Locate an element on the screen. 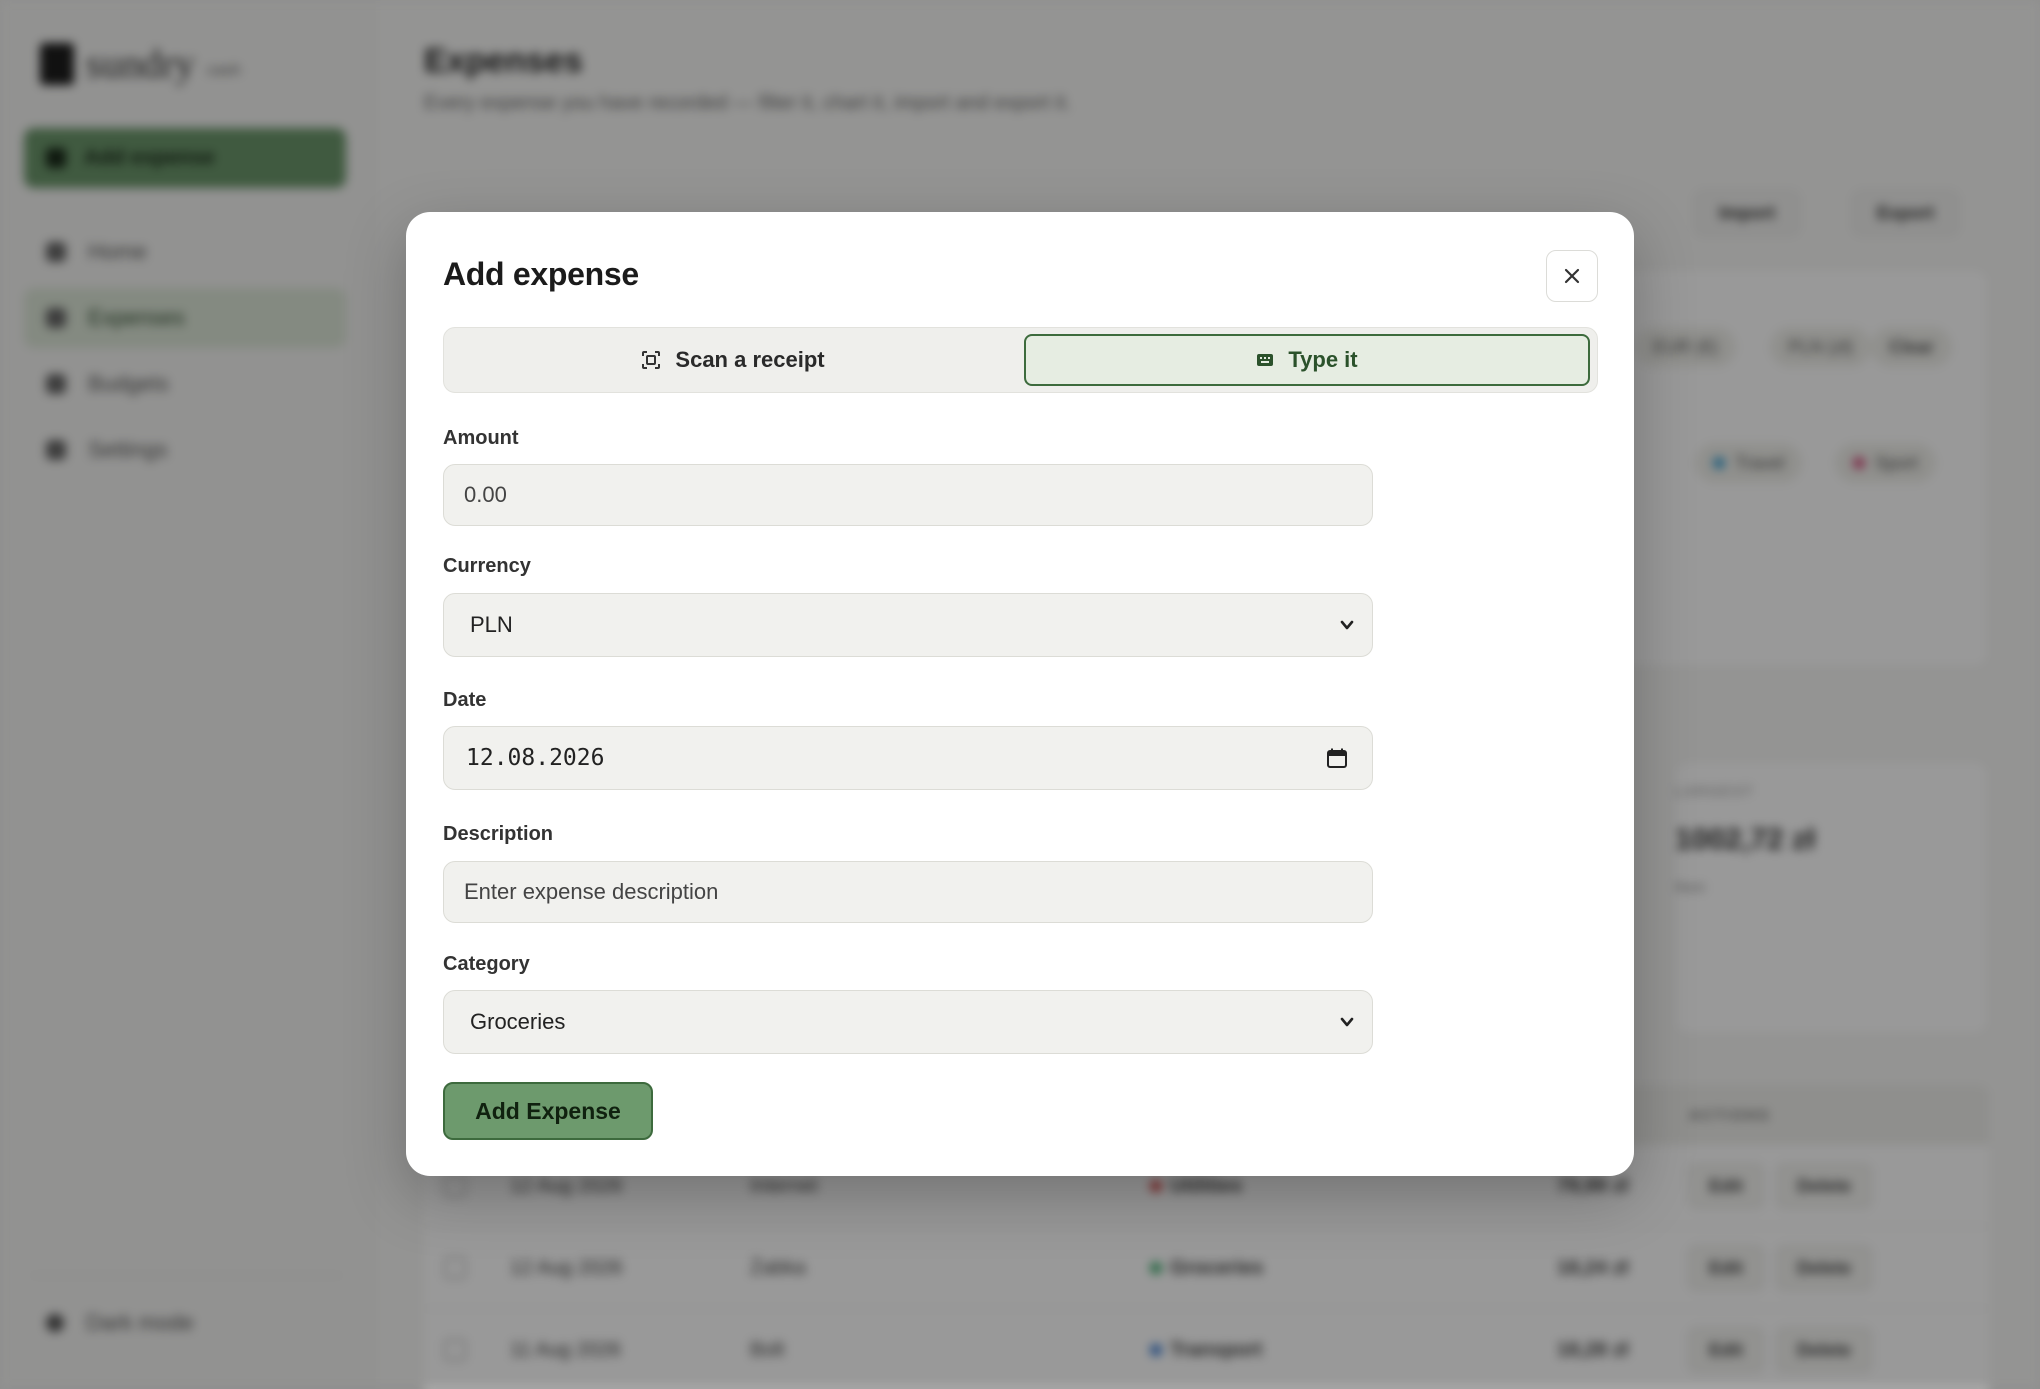 The width and height of the screenshot is (2040, 1389). close-button is located at coordinates (1572, 276).